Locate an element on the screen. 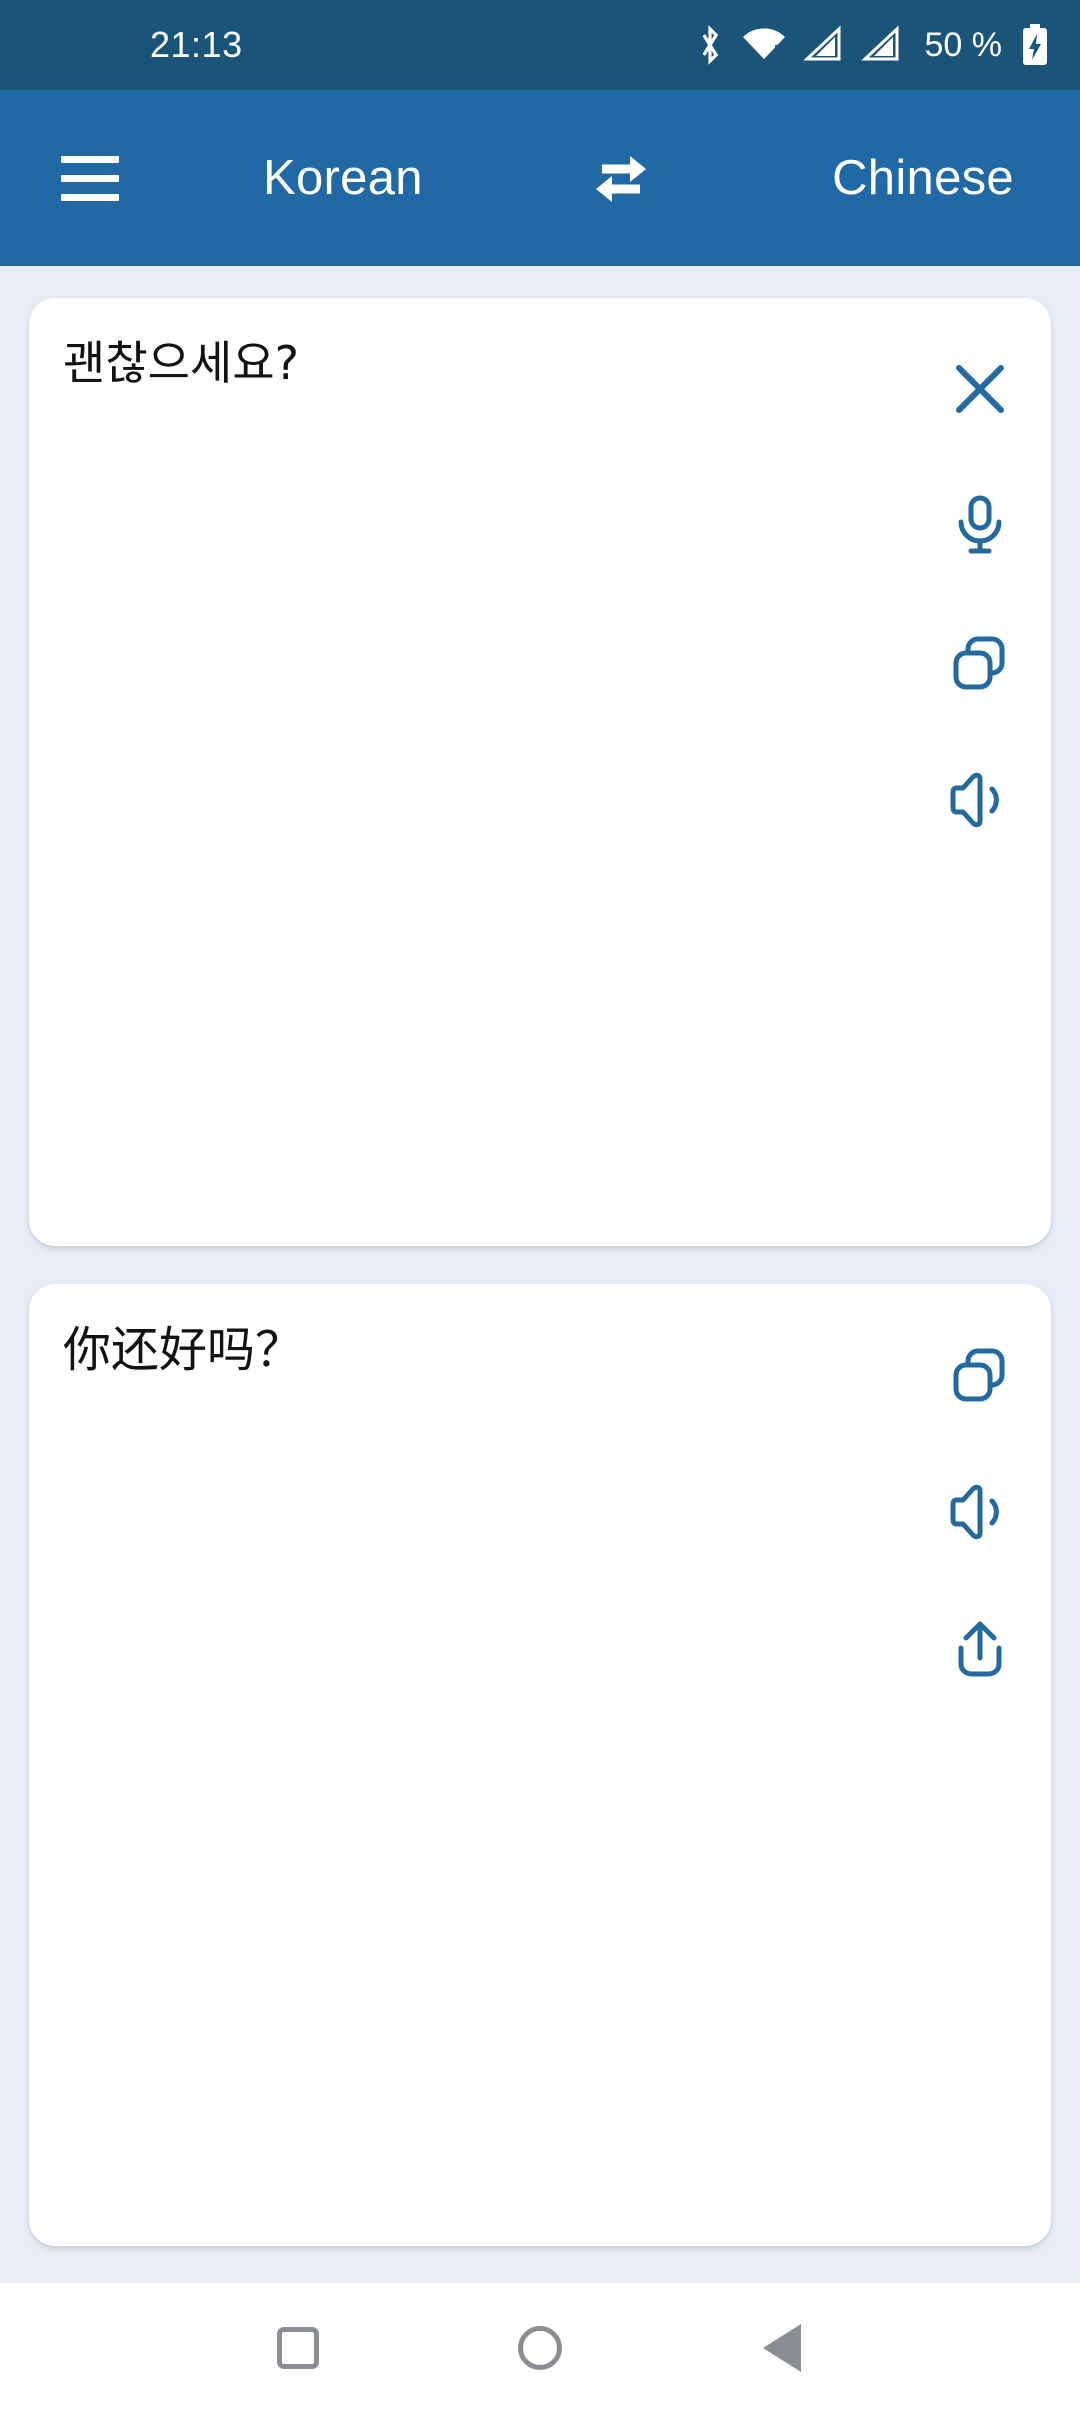 The width and height of the screenshot is (1080, 2412). source-card-actions is located at coordinates (980, 594).